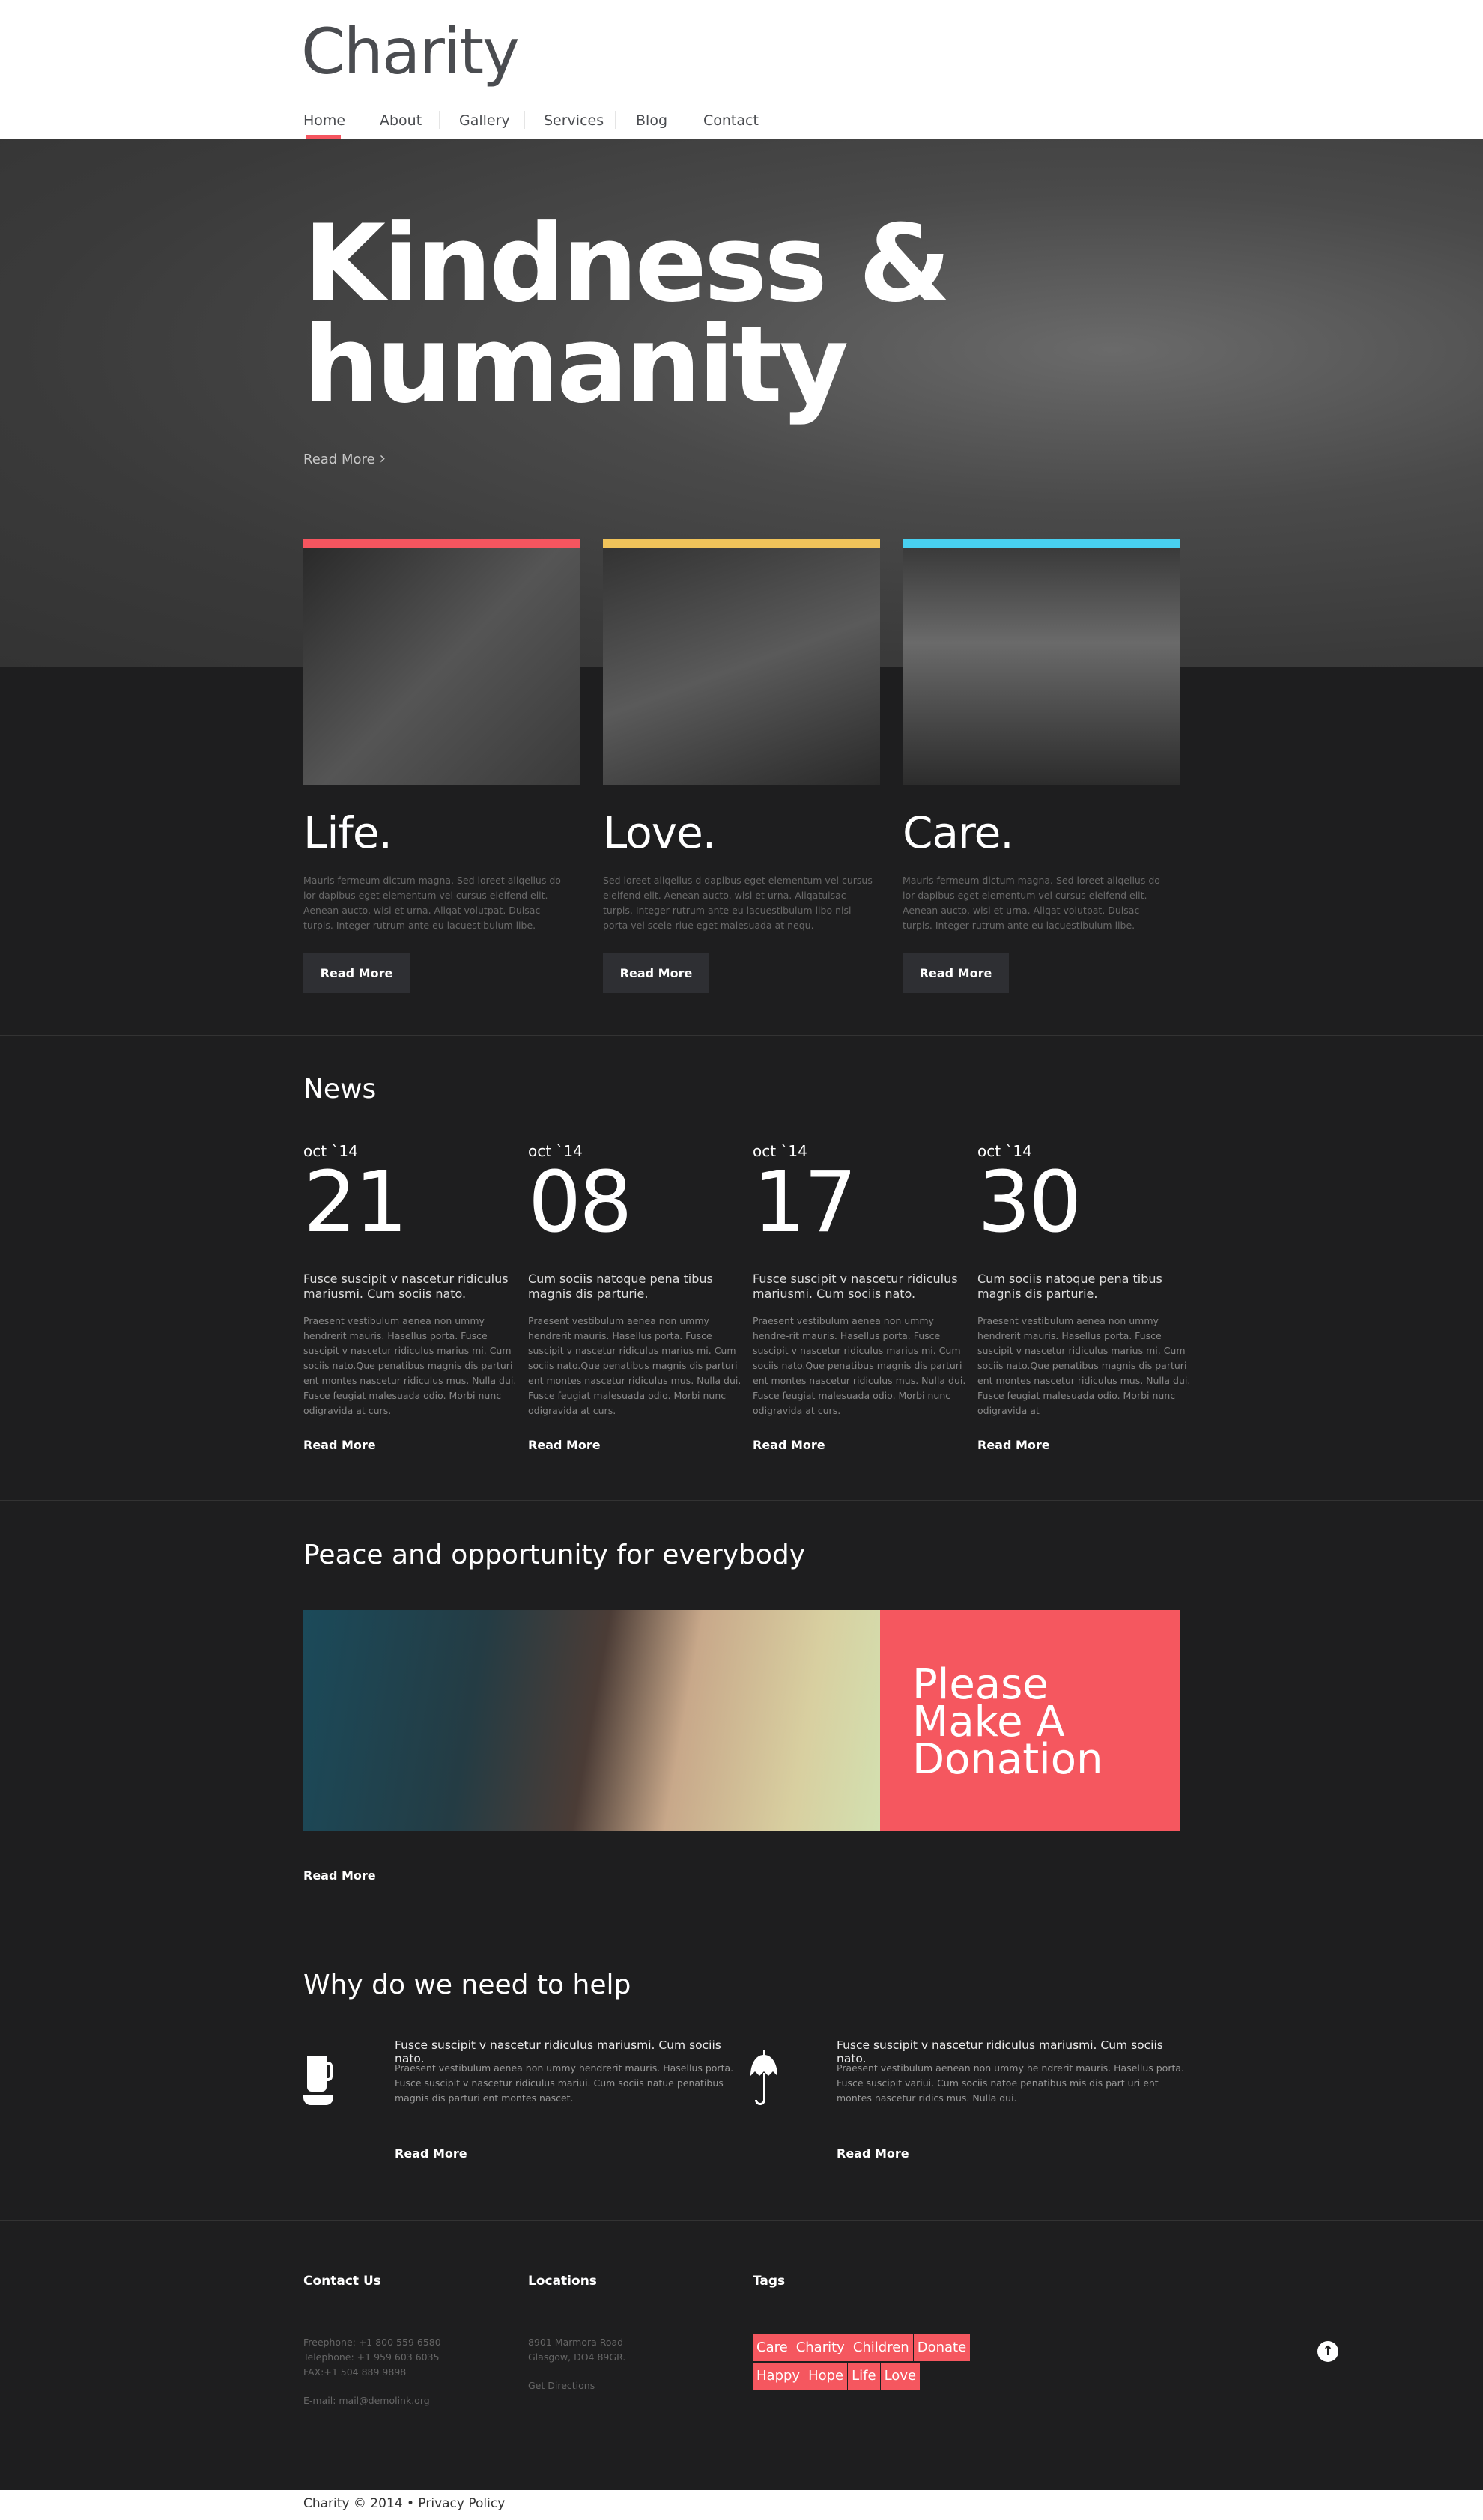 This screenshot has width=1483, height=2520. I want to click on card-image-money, so click(1041, 666).